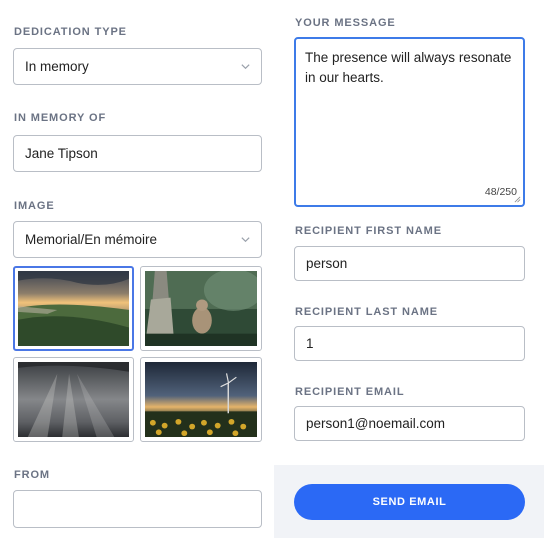  I want to click on last-name-input: 1, so click(409, 343).